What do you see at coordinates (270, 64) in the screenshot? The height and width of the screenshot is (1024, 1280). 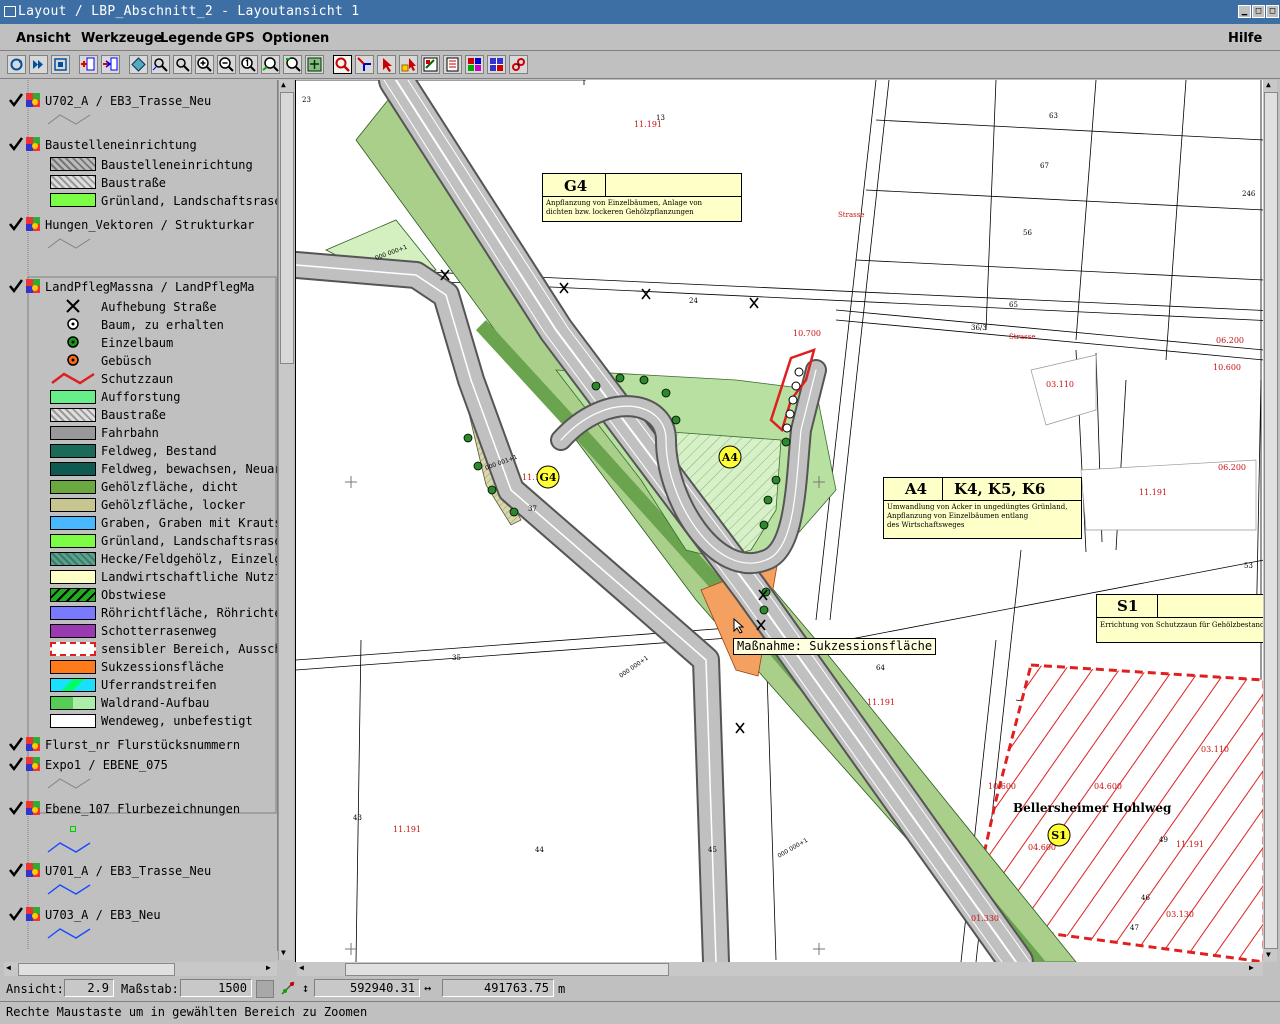 I see `zoom-previous-icon` at bounding box center [270, 64].